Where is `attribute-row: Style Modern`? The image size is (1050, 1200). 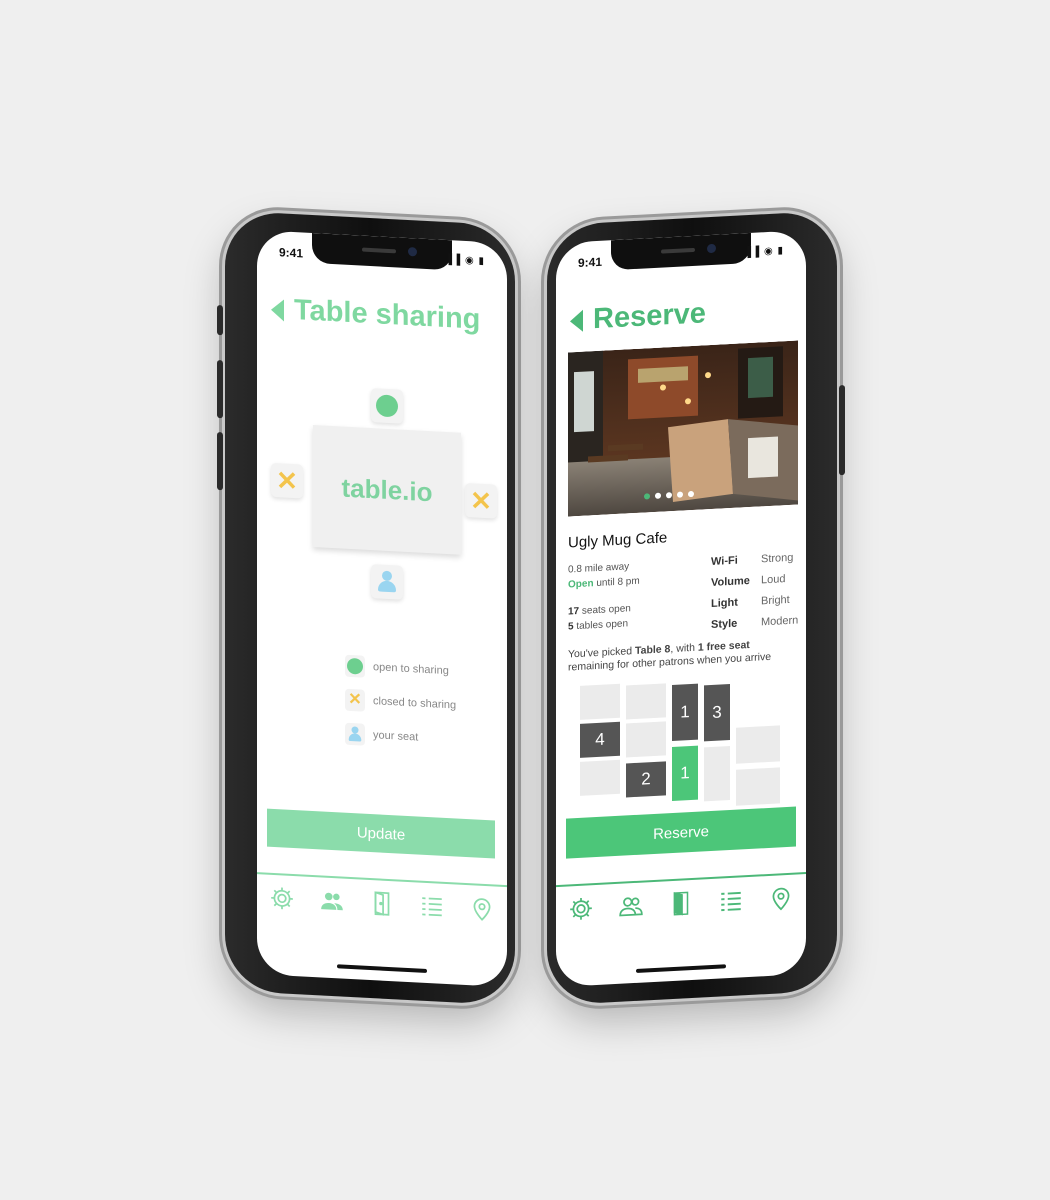
attribute-row: Style Modern is located at coordinates (754, 622).